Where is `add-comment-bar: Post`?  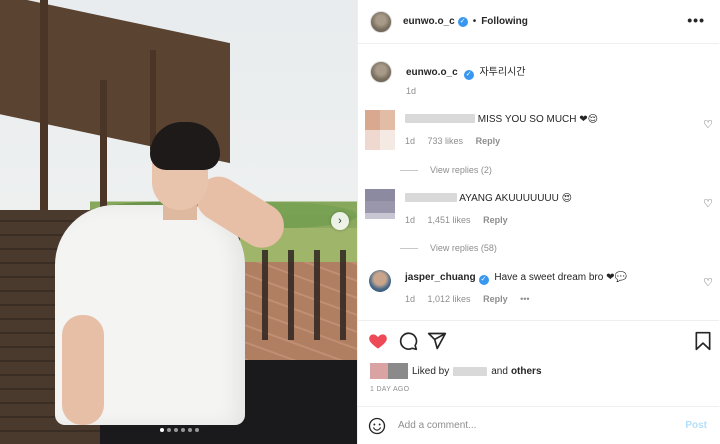
add-comment-bar: Post is located at coordinates (538, 425).